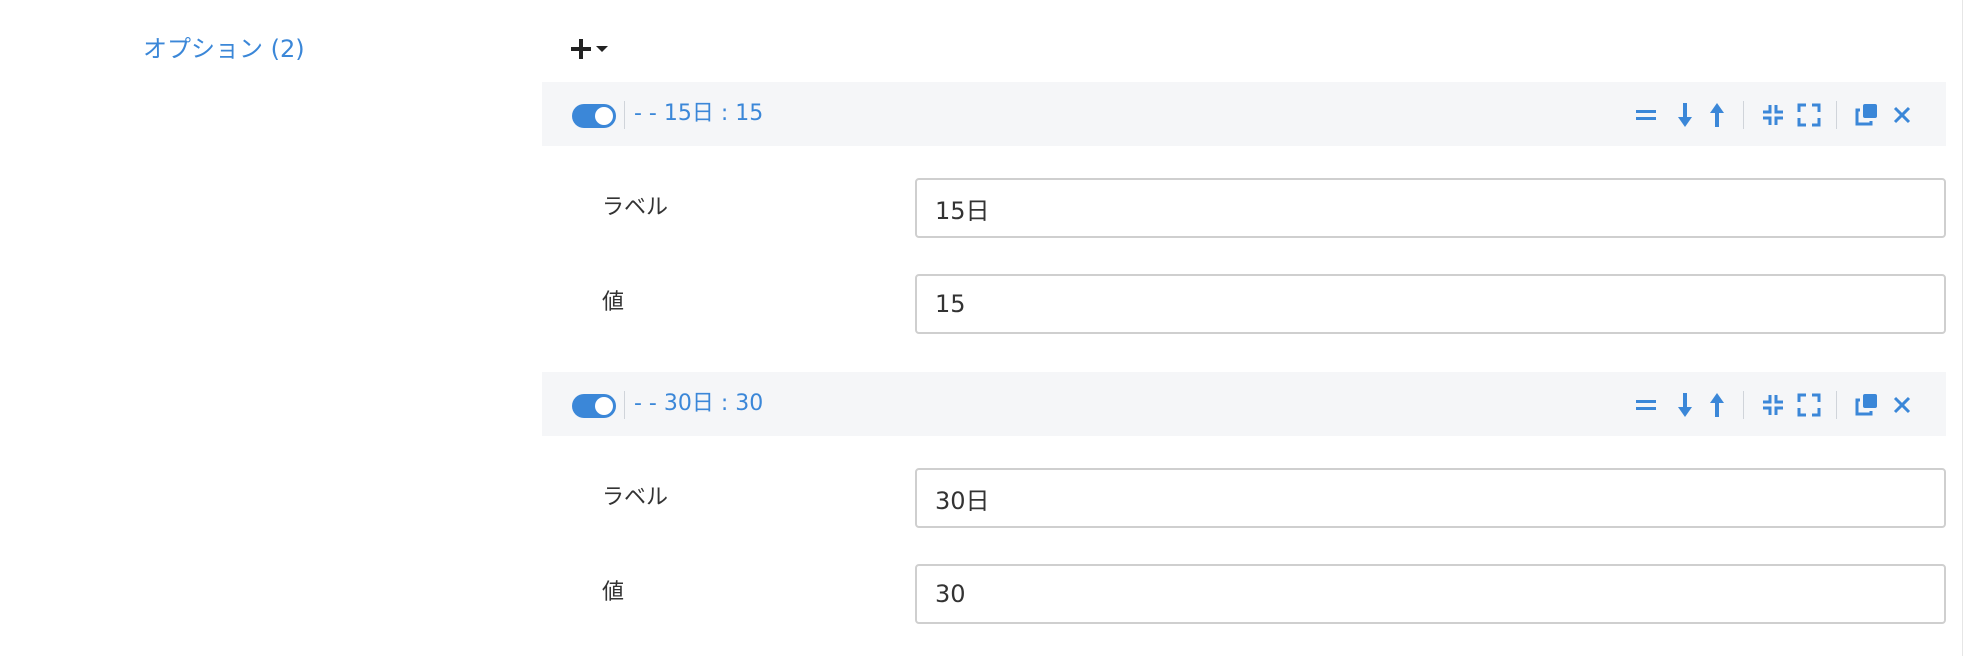 The width and height of the screenshot is (1974, 662). Describe the element at coordinates (581, 49) in the screenshot. I see `plus-icon` at that location.